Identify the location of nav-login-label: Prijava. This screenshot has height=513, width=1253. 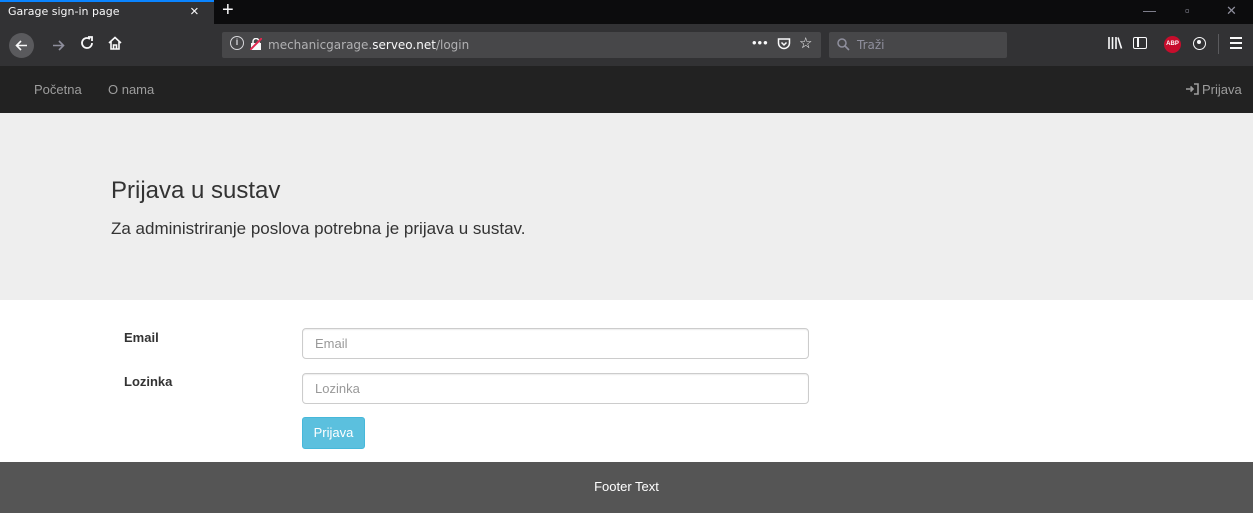
(1222, 89).